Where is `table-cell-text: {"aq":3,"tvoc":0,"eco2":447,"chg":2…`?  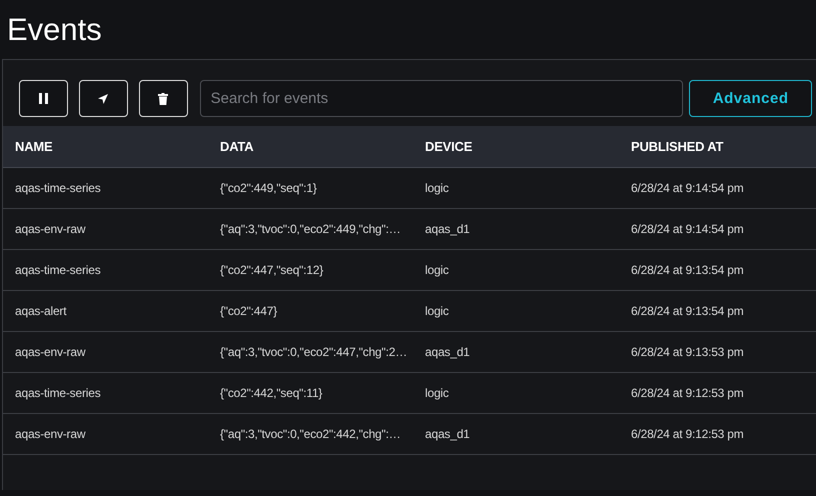 table-cell-text: {"aq":3,"tvoc":0,"eco2":447,"chg":2… is located at coordinates (313, 352).